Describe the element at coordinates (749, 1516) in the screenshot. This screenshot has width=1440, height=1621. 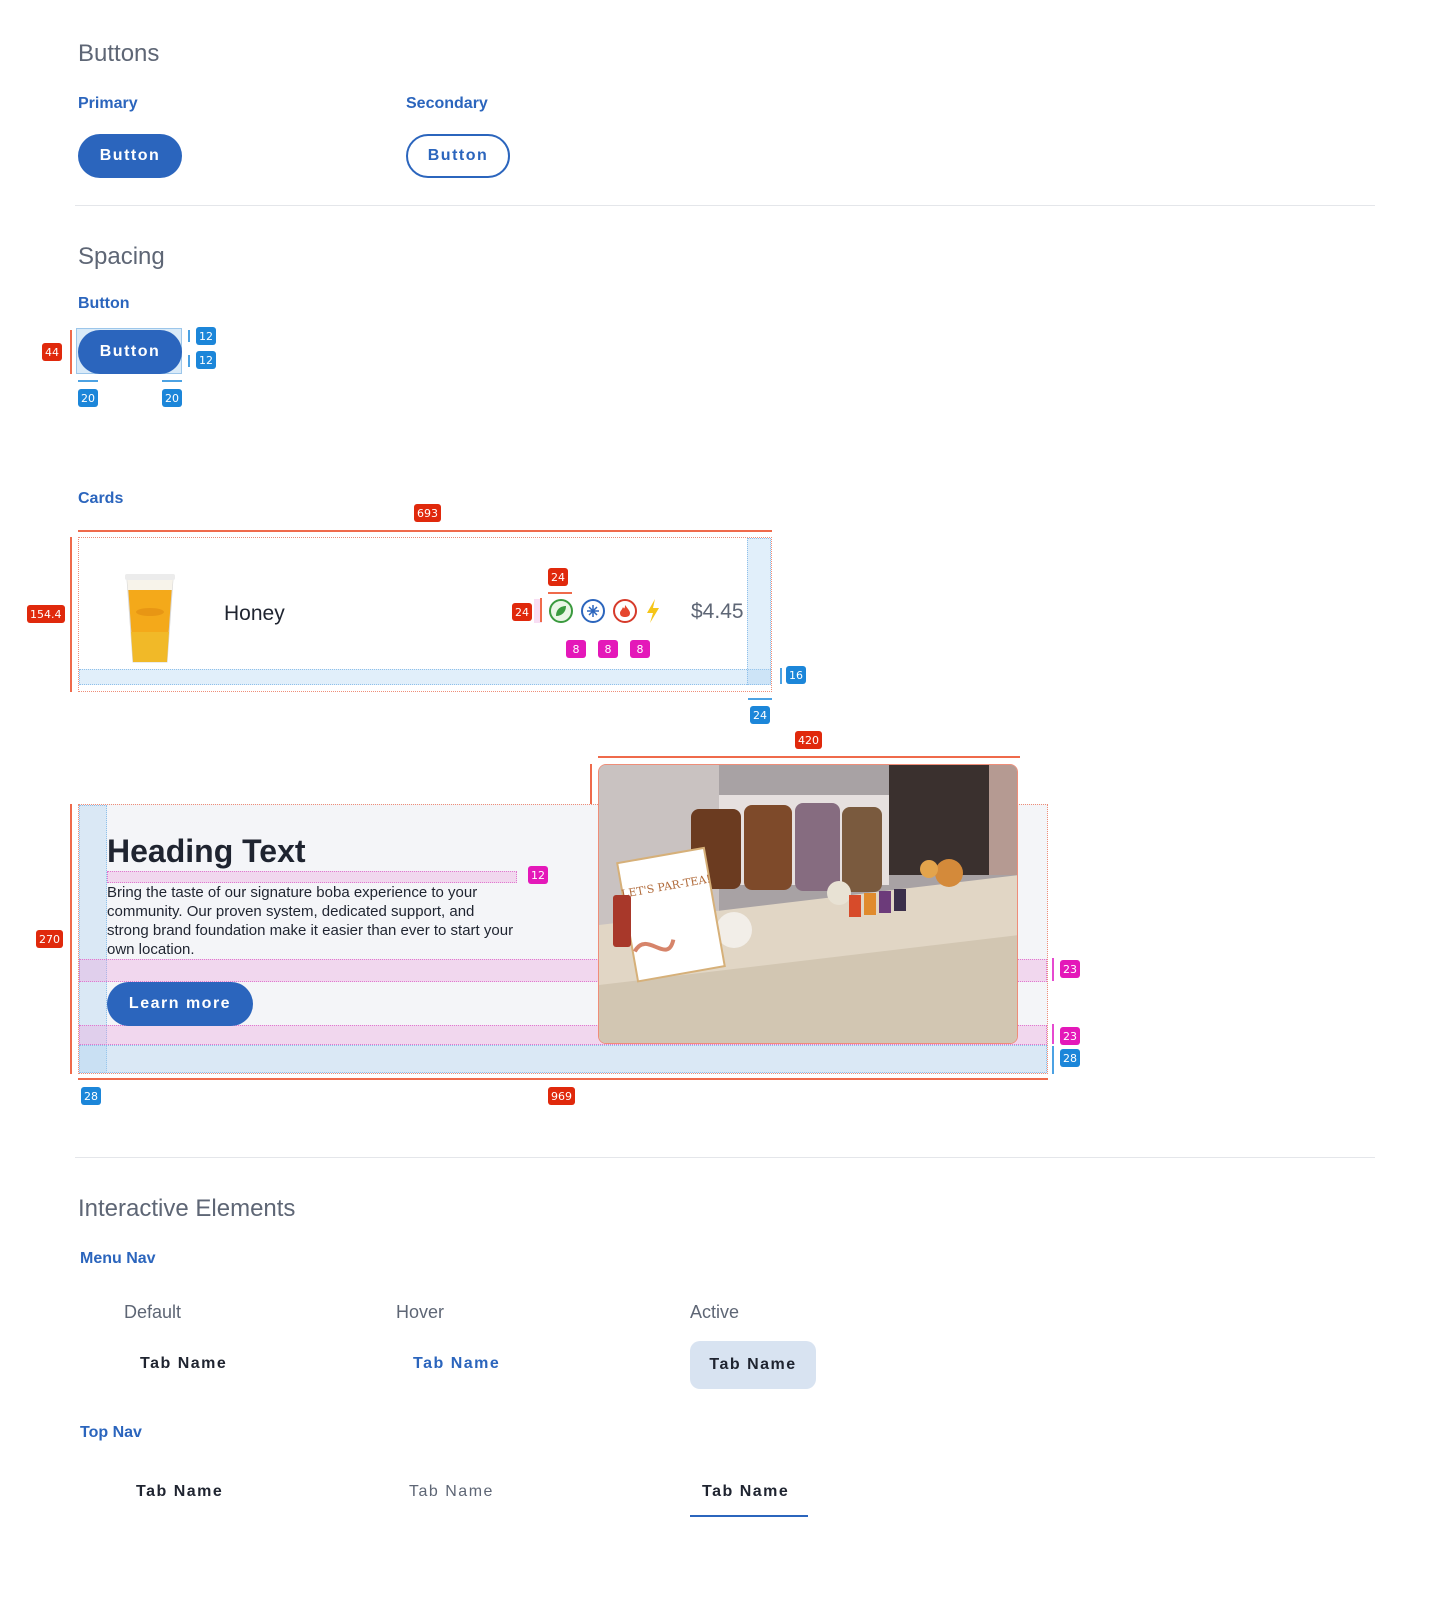
I see `top-tab-active-underline` at that location.